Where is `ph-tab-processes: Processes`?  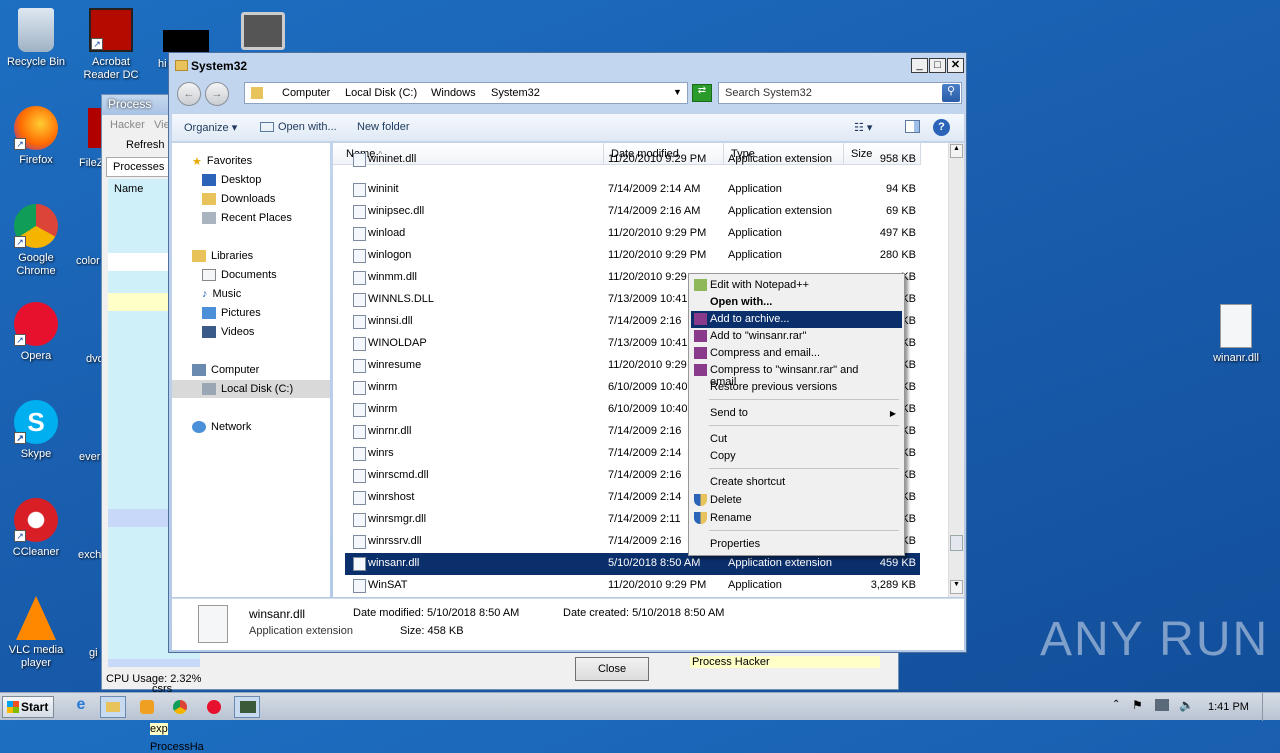
ph-tab-processes: Processes is located at coordinates (139, 167).